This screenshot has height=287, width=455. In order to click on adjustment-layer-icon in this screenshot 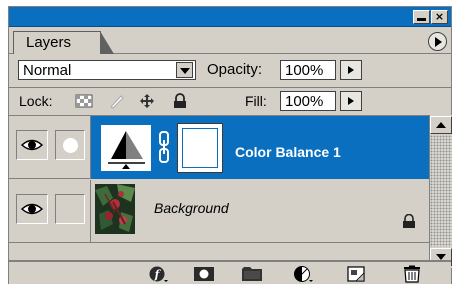, I will do `click(303, 274)`.